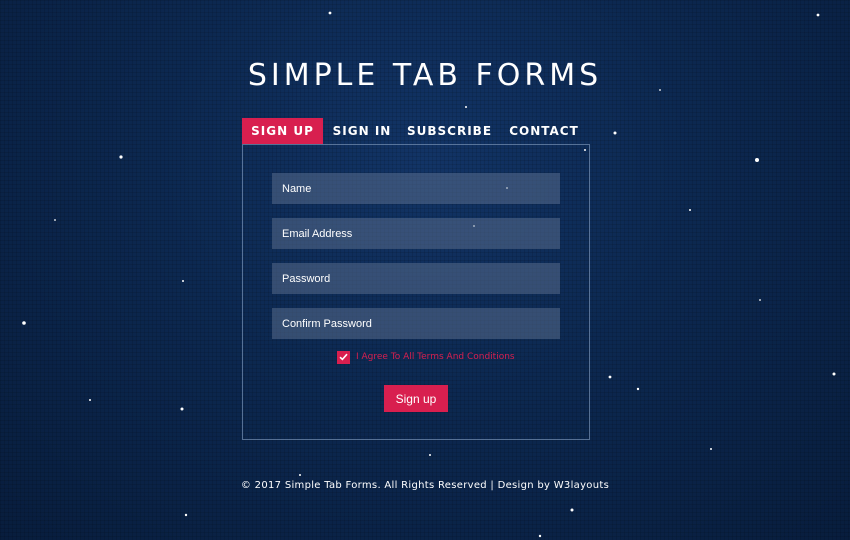  I want to click on terms-agreement: I Agree To All Terms And Conditions, so click(426, 357).